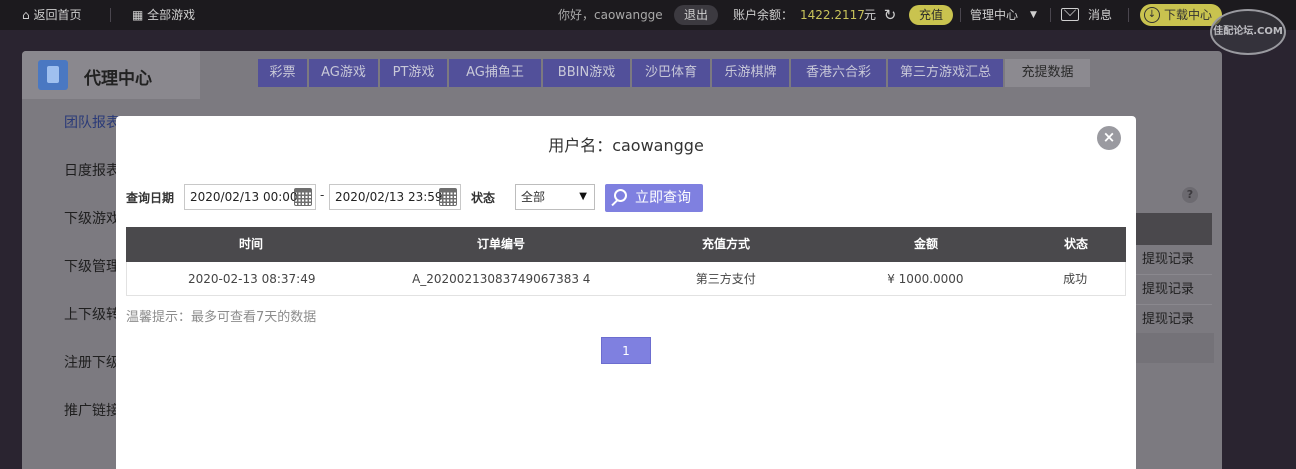  Describe the element at coordinates (890, 15) in the screenshot. I see `refresh-icon: ↻` at that location.